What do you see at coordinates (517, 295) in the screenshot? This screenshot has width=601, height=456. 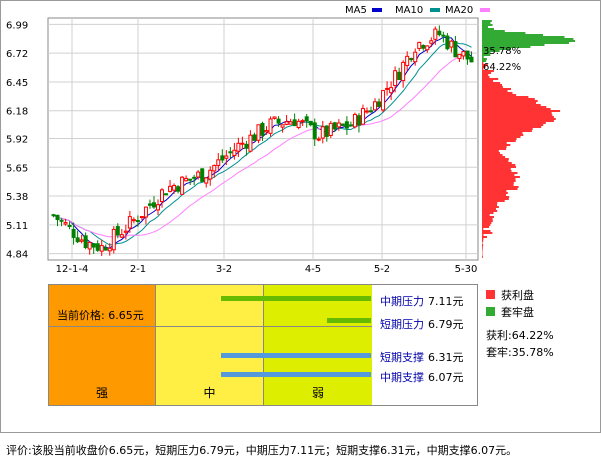 I see `profit-legend-label: 获利盘` at bounding box center [517, 295].